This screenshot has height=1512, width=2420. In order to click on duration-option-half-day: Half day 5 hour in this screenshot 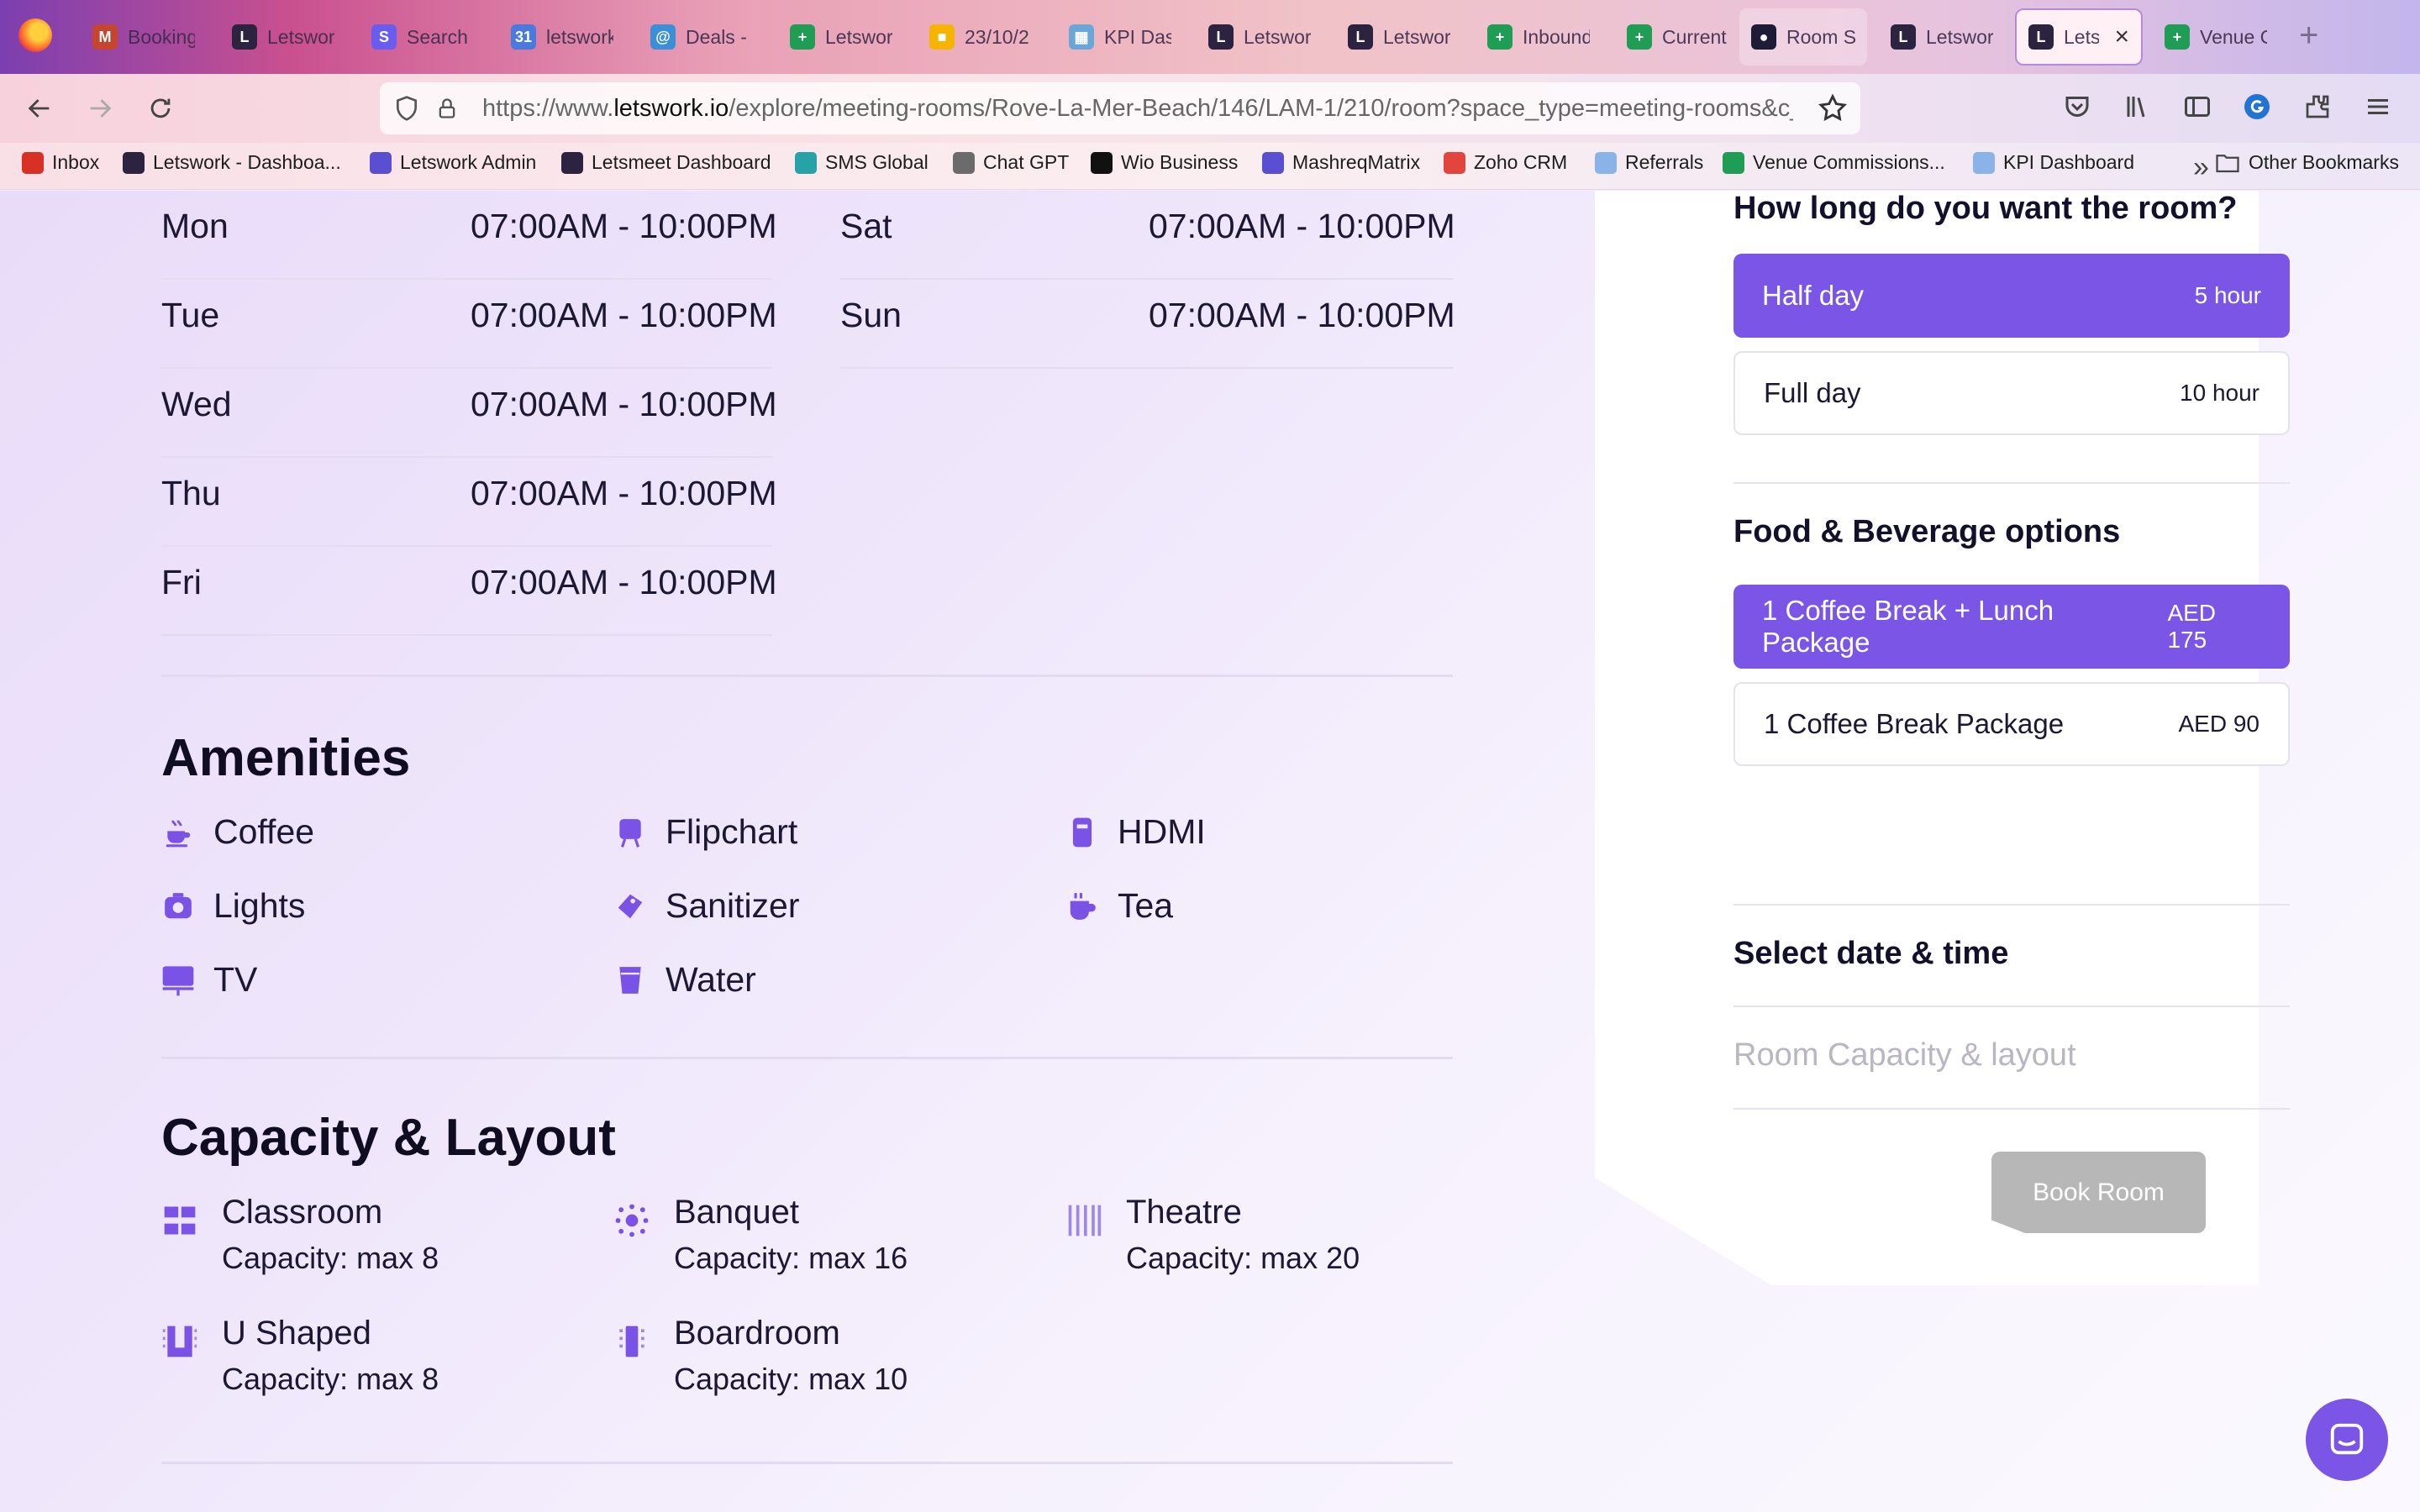, I will do `click(2011, 296)`.